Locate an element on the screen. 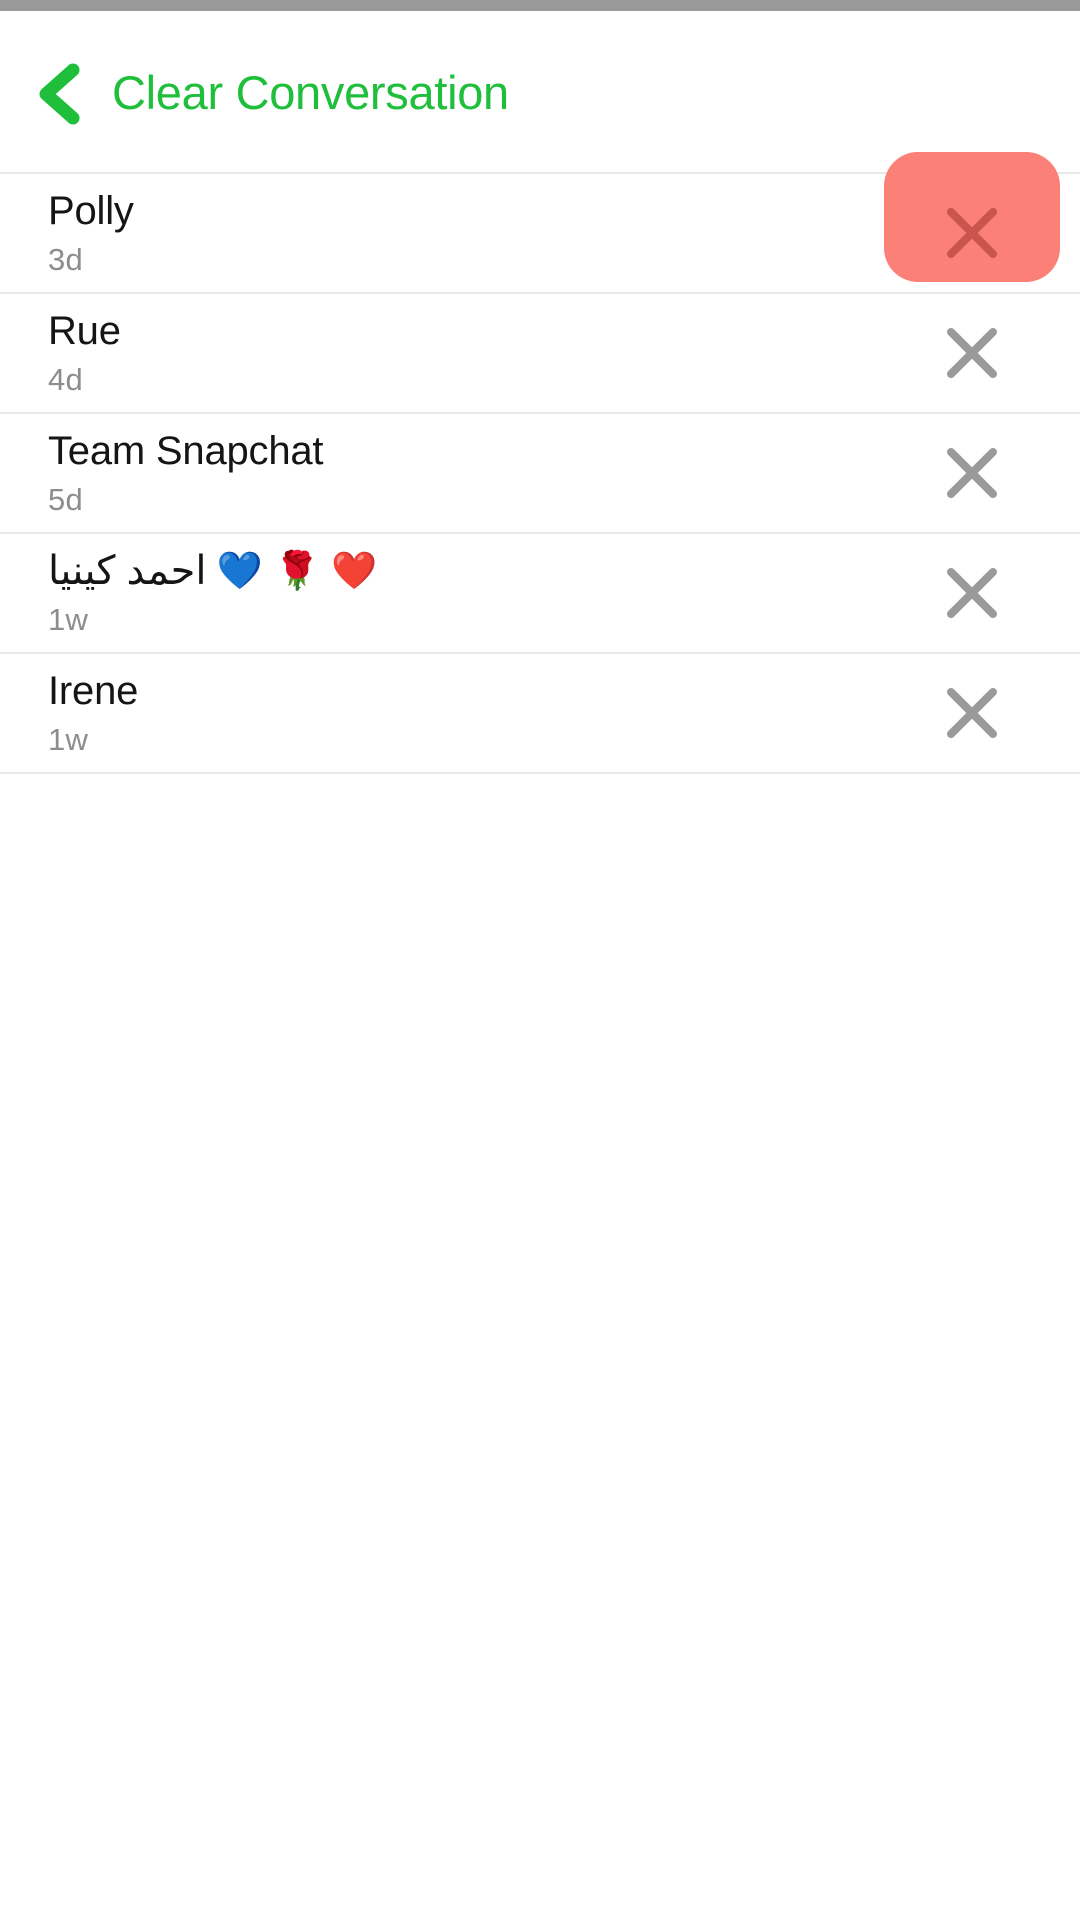  conversation-name-label: احمد كينيا is located at coordinates (127, 570).